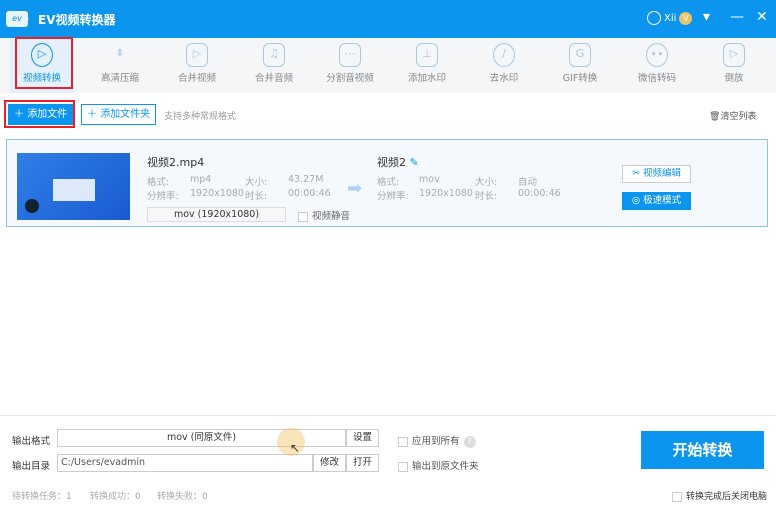 The width and height of the screenshot is (776, 506). Describe the element at coordinates (504, 55) in the screenshot. I see `drop-icon: /` at that location.